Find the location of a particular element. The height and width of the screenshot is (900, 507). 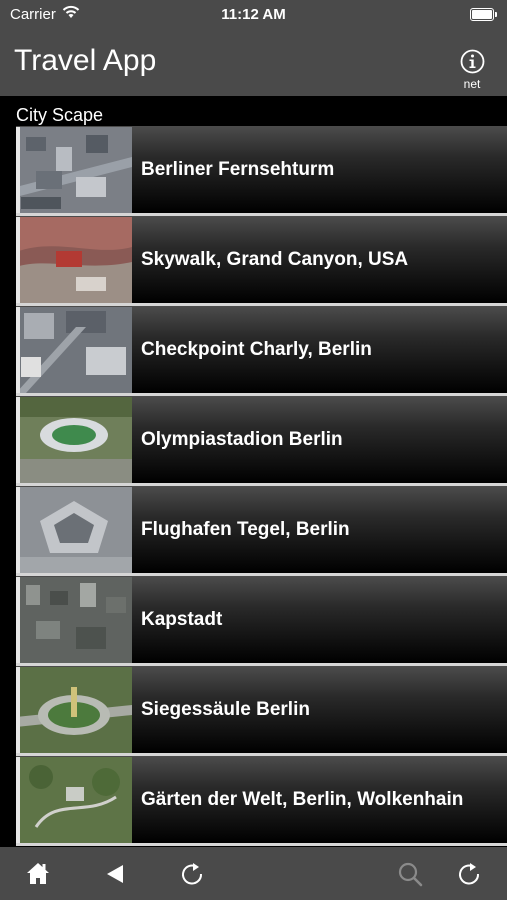

item-label: Flughafen Tegel, Berlin is located at coordinates (245, 529).